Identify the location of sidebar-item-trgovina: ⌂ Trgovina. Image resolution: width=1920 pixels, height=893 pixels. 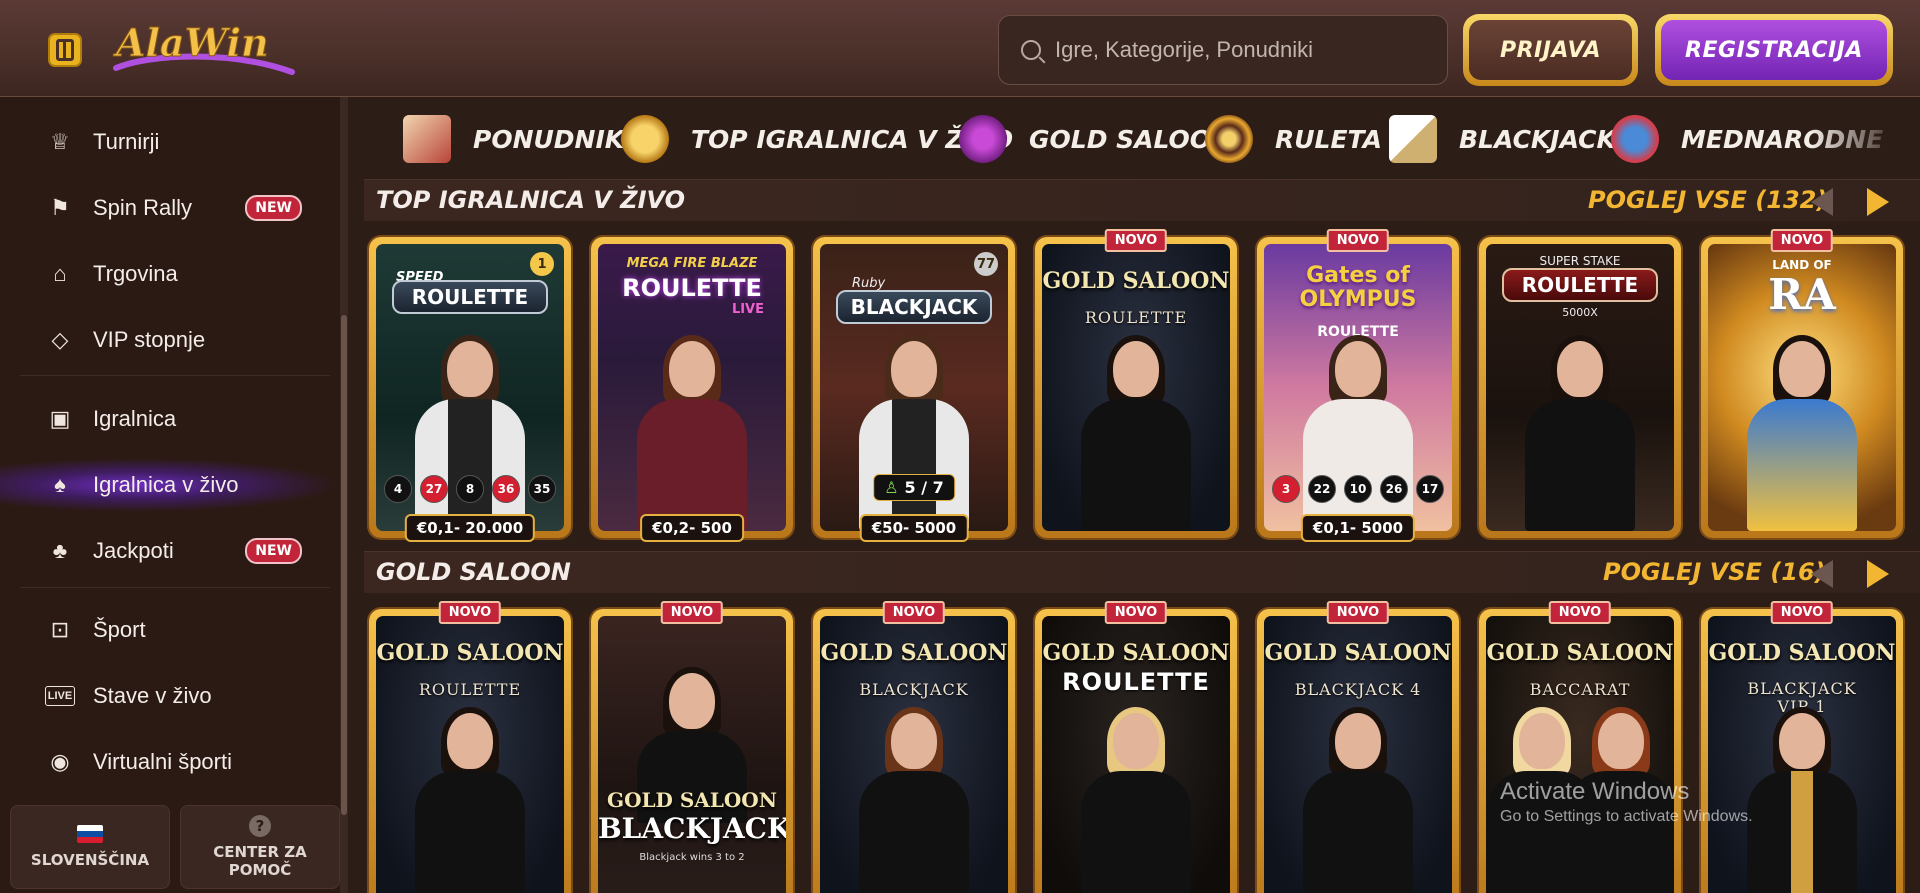
(169, 274).